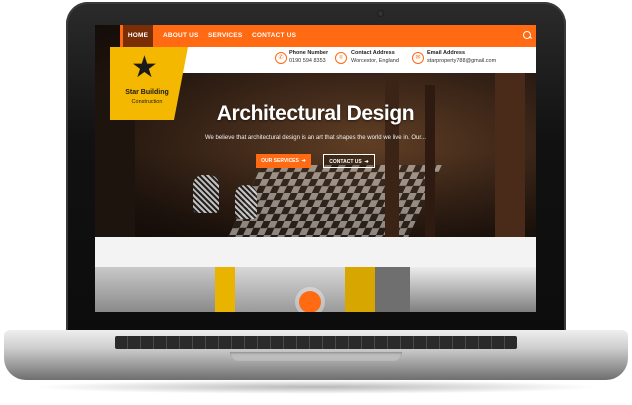 The width and height of the screenshot is (632, 405). Describe the element at coordinates (147, 102) in the screenshot. I see `logo-tagline: Construction` at that location.